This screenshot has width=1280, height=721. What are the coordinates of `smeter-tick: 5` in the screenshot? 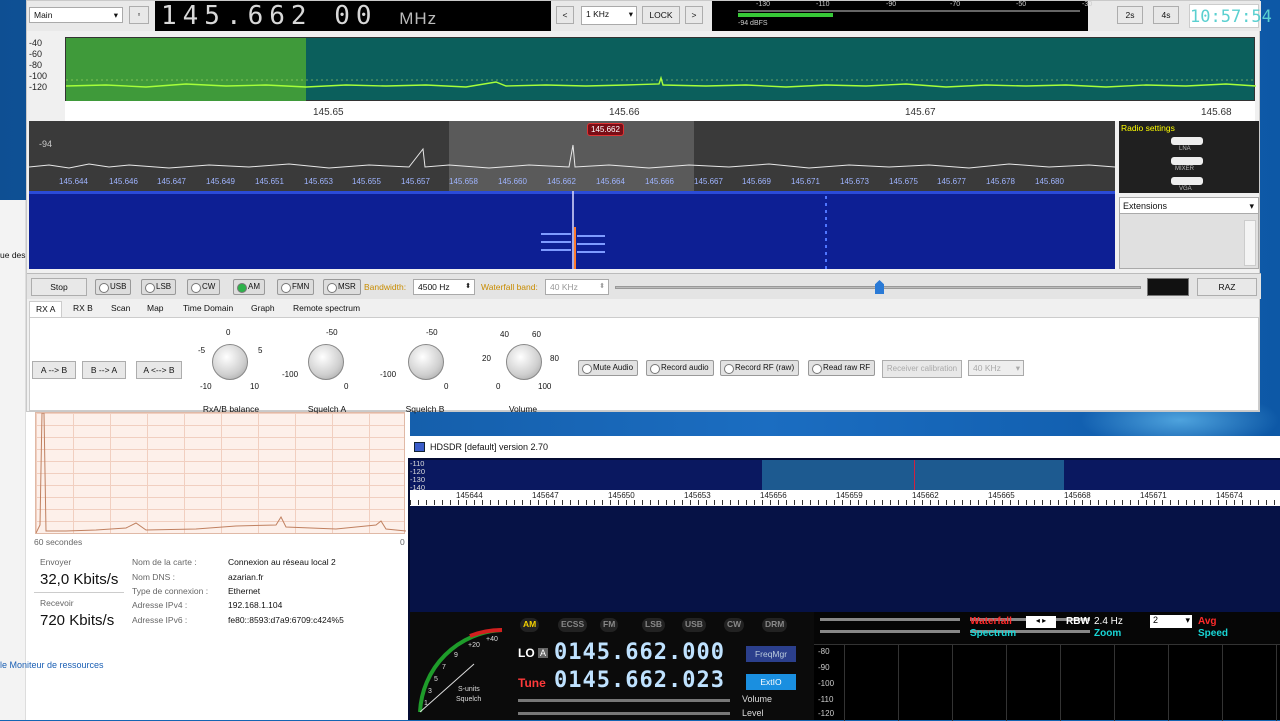 It's located at (436, 679).